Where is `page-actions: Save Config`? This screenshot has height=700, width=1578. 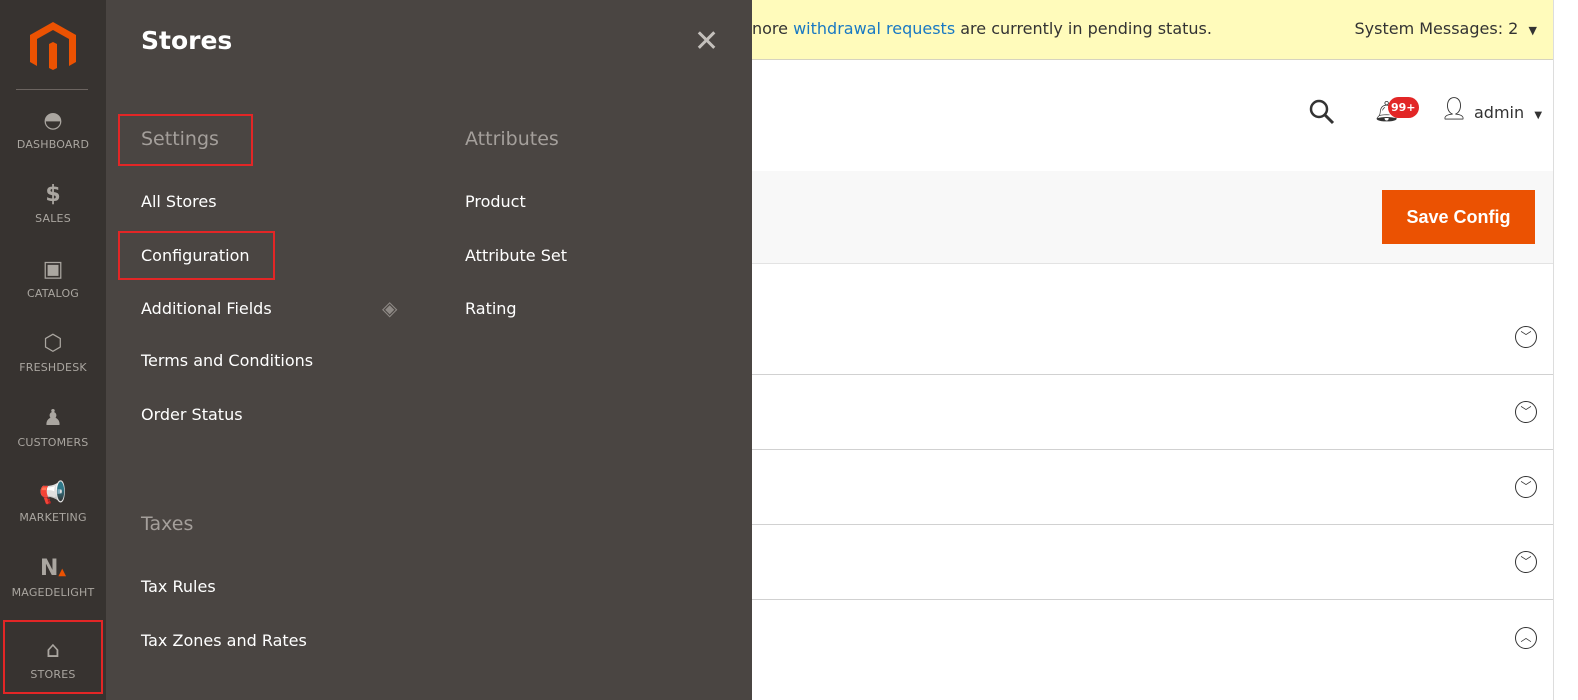
page-actions: Save Config is located at coordinates (1152, 217).